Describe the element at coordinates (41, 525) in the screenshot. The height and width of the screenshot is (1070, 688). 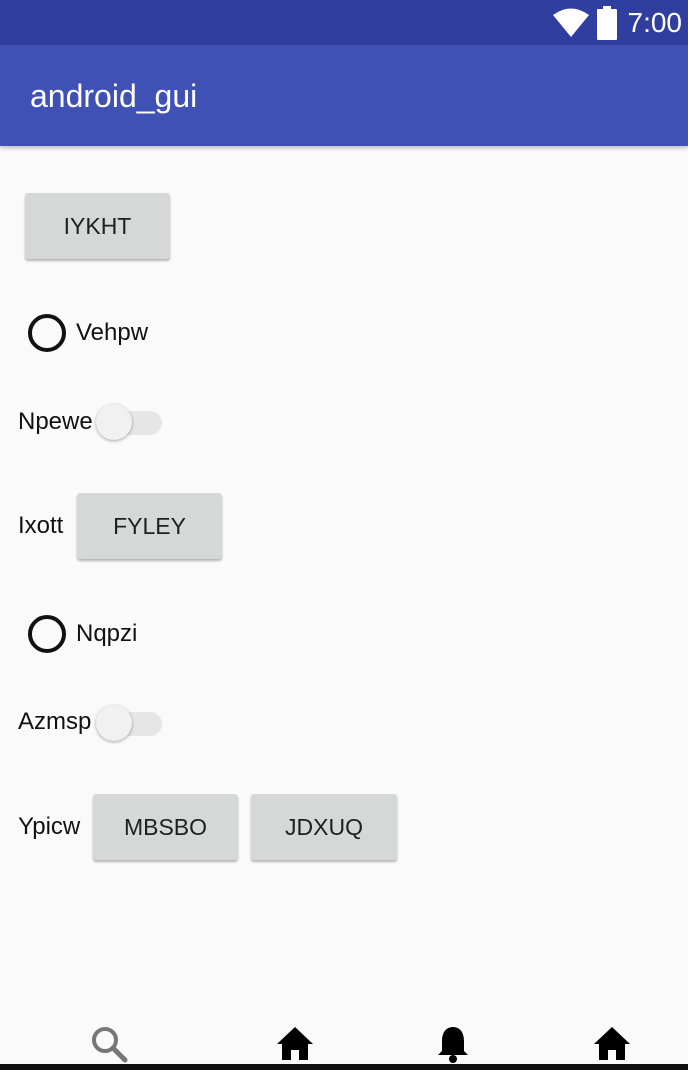
I see `row-label-ixott: Ixott` at that location.